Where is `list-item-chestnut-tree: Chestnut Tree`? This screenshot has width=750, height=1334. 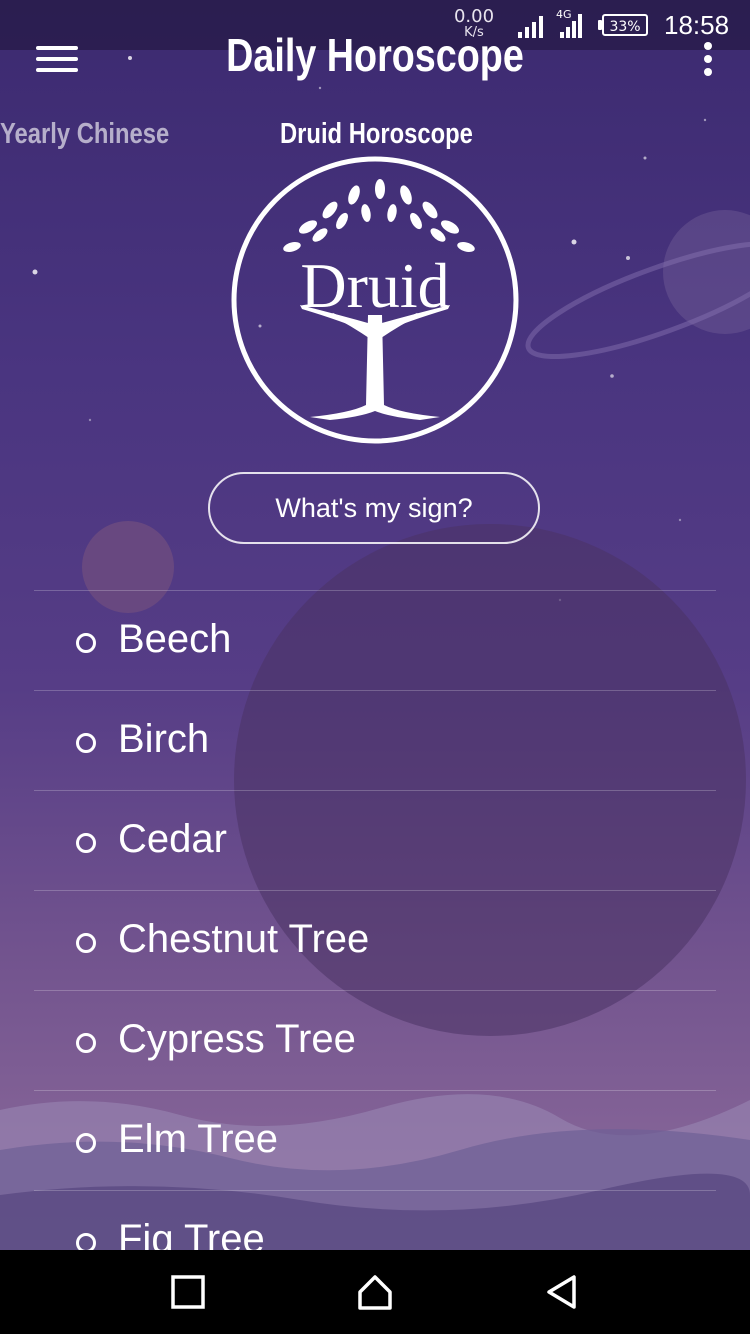
list-item-chestnut-tree: Chestnut Tree is located at coordinates (375, 940).